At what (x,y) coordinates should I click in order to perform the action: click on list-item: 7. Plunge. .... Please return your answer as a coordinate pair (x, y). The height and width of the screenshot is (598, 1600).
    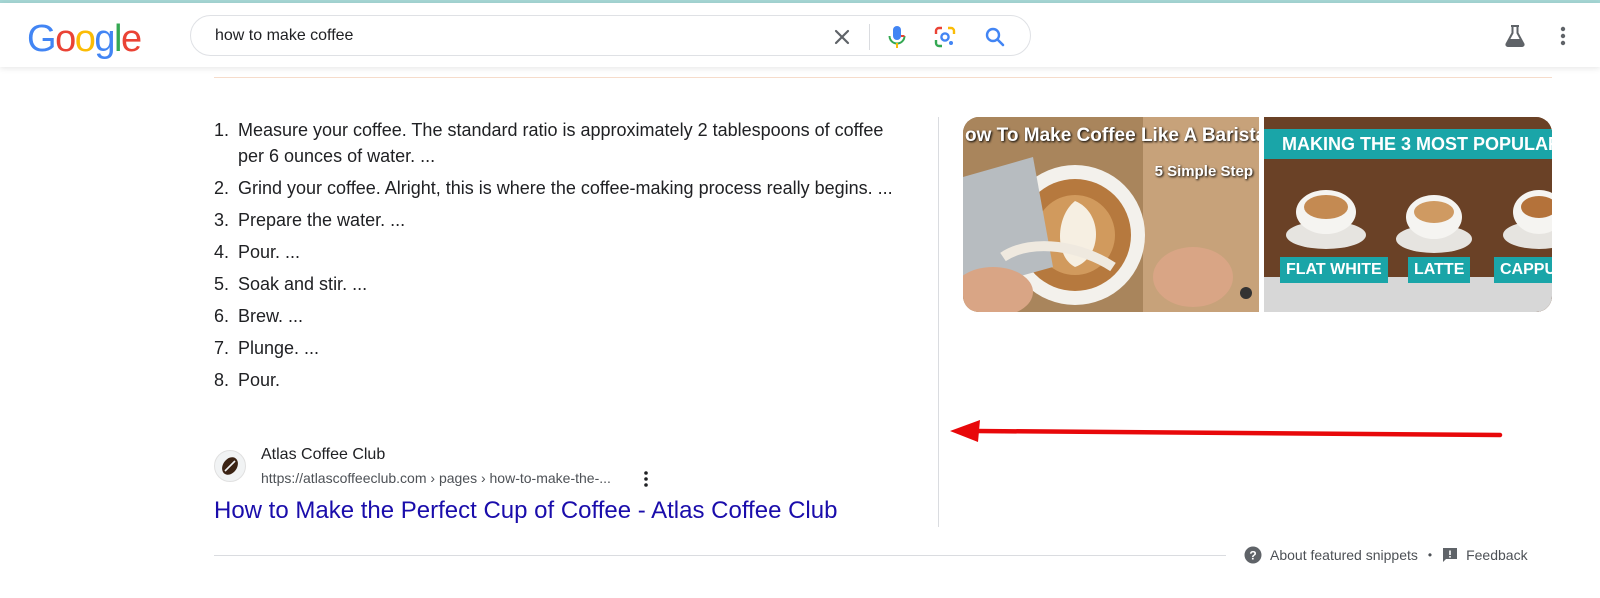
    Looking at the image, I should click on (559, 348).